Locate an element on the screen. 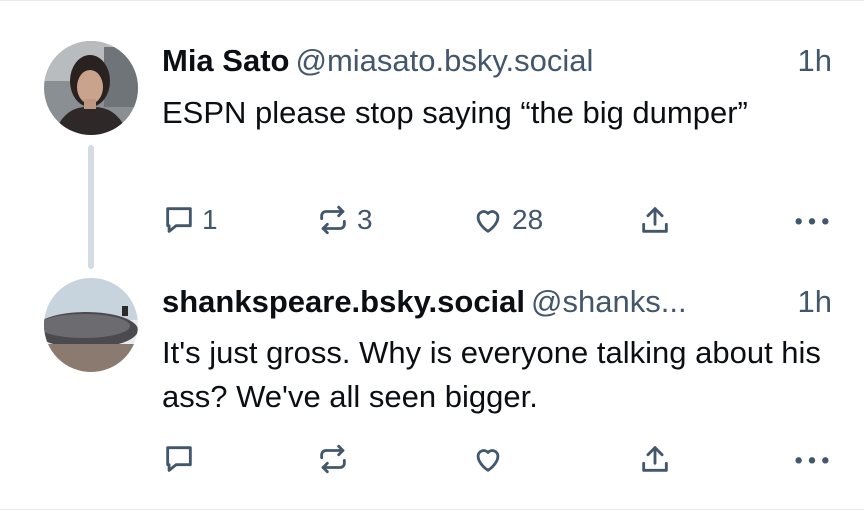 This screenshot has width=864, height=511. display-name: Mia Sato is located at coordinates (225, 60).